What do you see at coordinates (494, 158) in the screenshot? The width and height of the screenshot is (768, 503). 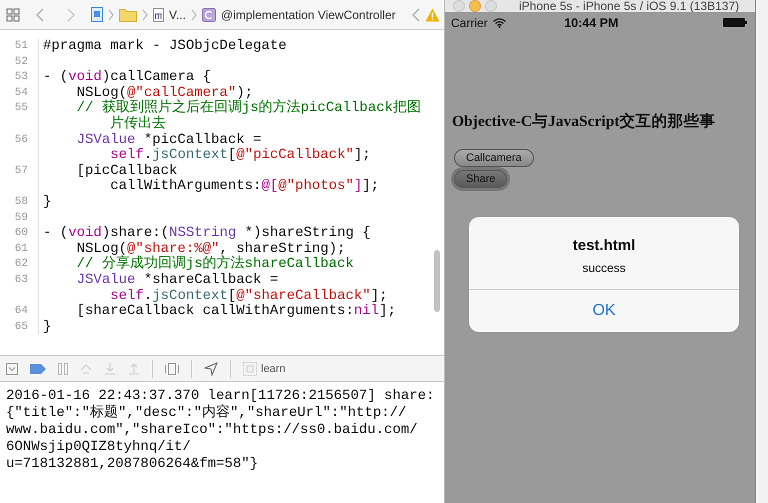 I see `web-button: Callcamera` at bounding box center [494, 158].